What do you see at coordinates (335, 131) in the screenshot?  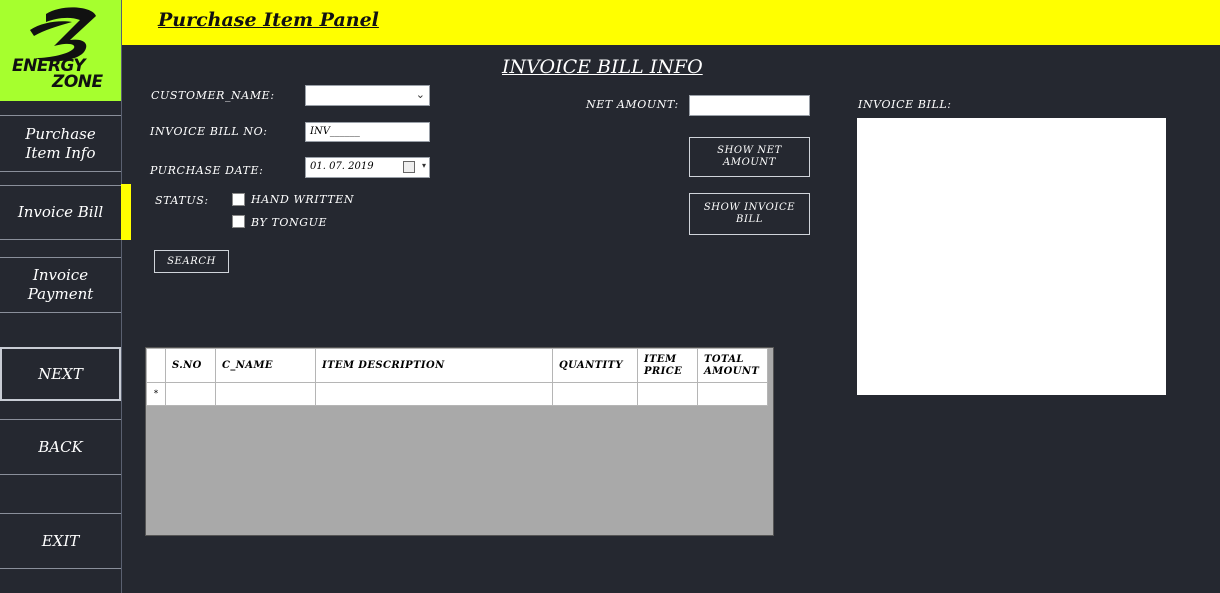 I see `invoice-no-value: INV______` at bounding box center [335, 131].